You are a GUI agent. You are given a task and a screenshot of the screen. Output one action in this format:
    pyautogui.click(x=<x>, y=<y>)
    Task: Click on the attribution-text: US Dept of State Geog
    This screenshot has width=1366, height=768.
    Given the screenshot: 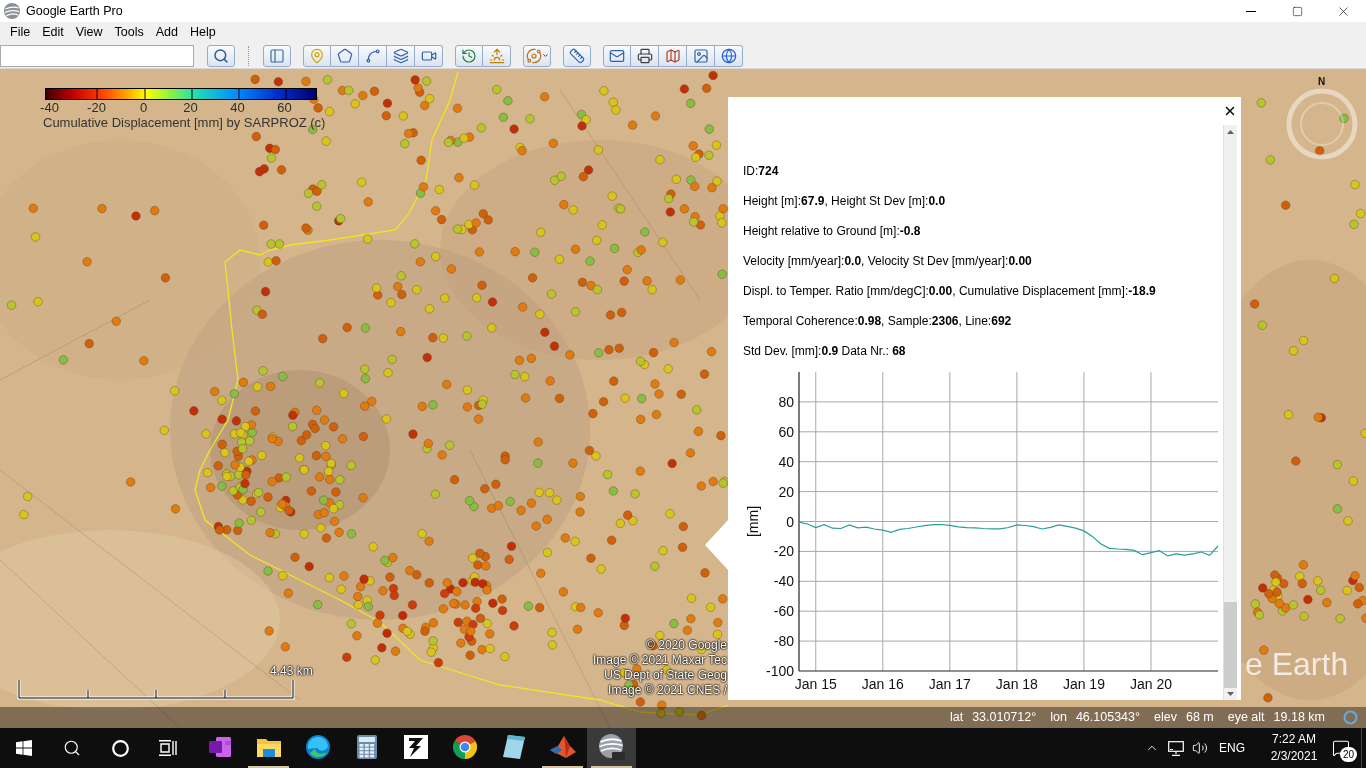 What is the action you would take?
    pyautogui.click(x=665, y=675)
    